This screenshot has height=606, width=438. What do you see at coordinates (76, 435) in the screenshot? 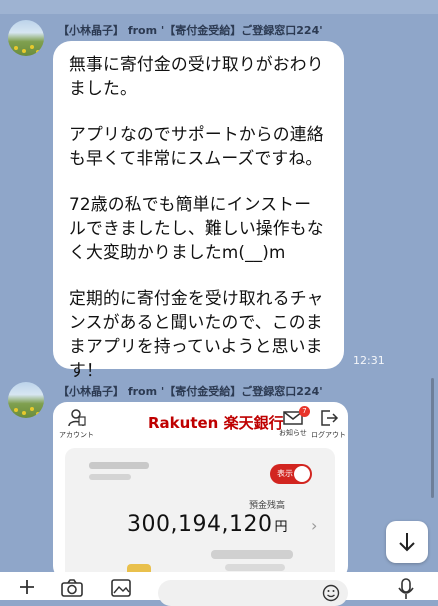
I see `account-label: アカウント` at bounding box center [76, 435].